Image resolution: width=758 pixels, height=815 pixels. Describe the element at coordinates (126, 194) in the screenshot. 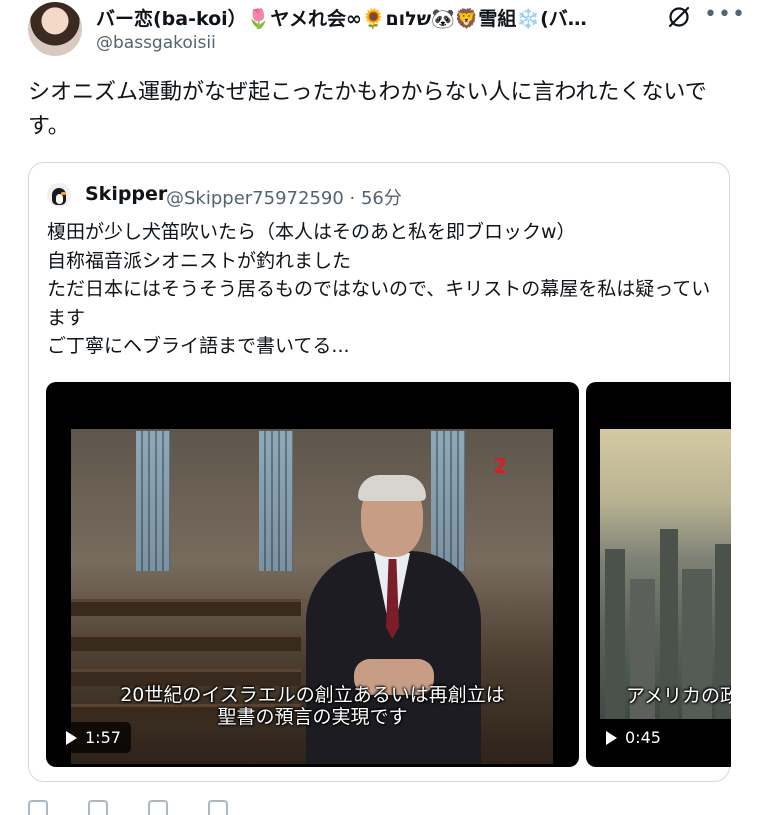

I see `quote-author-name: Skipper` at that location.